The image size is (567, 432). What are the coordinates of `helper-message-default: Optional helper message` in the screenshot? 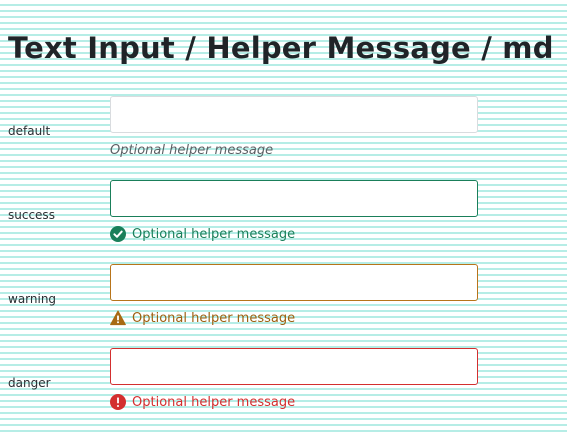 It's located at (191, 150).